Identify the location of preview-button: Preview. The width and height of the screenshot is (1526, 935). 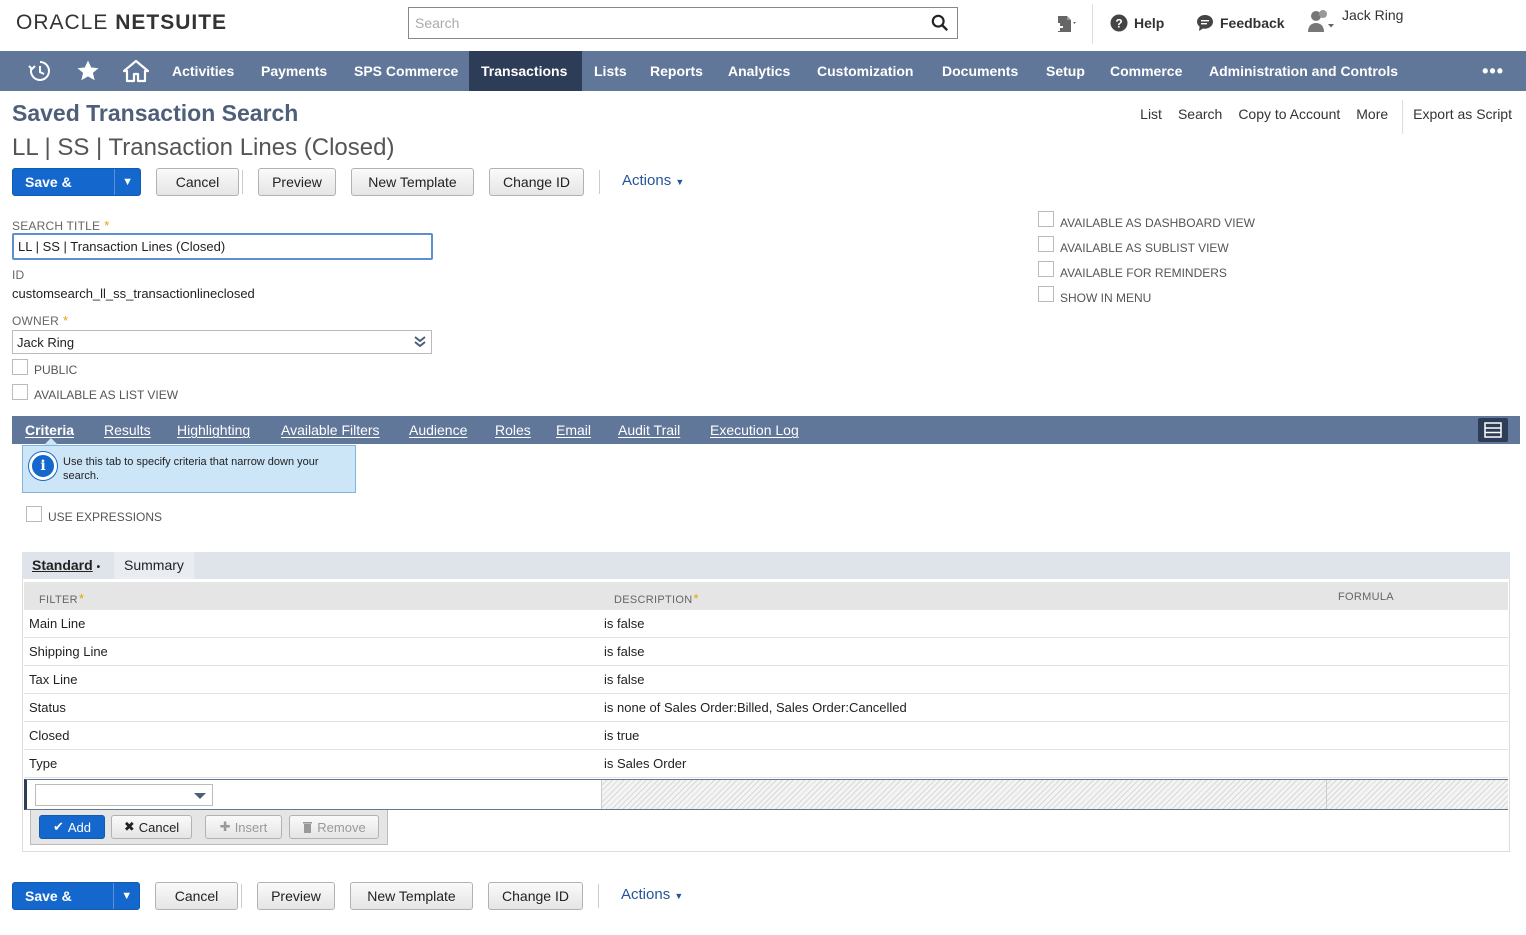
(297, 182).